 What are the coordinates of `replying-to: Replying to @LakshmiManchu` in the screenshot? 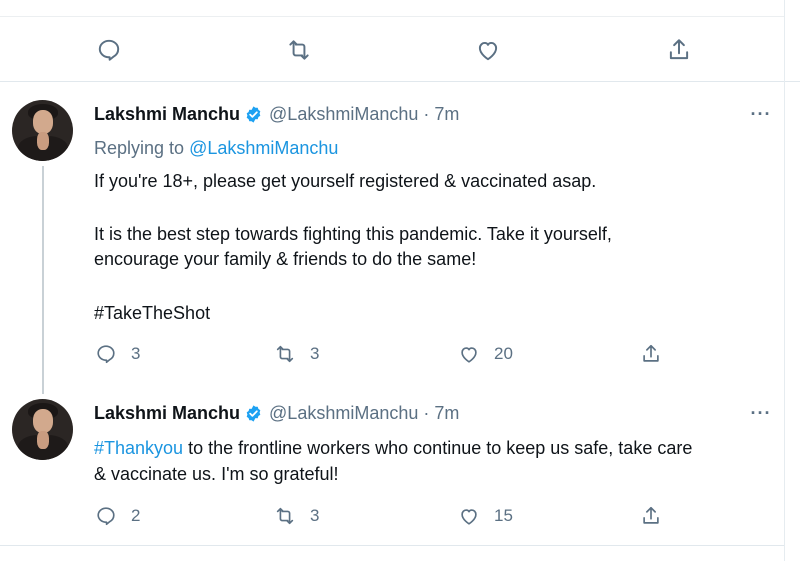 It's located at (216, 148).